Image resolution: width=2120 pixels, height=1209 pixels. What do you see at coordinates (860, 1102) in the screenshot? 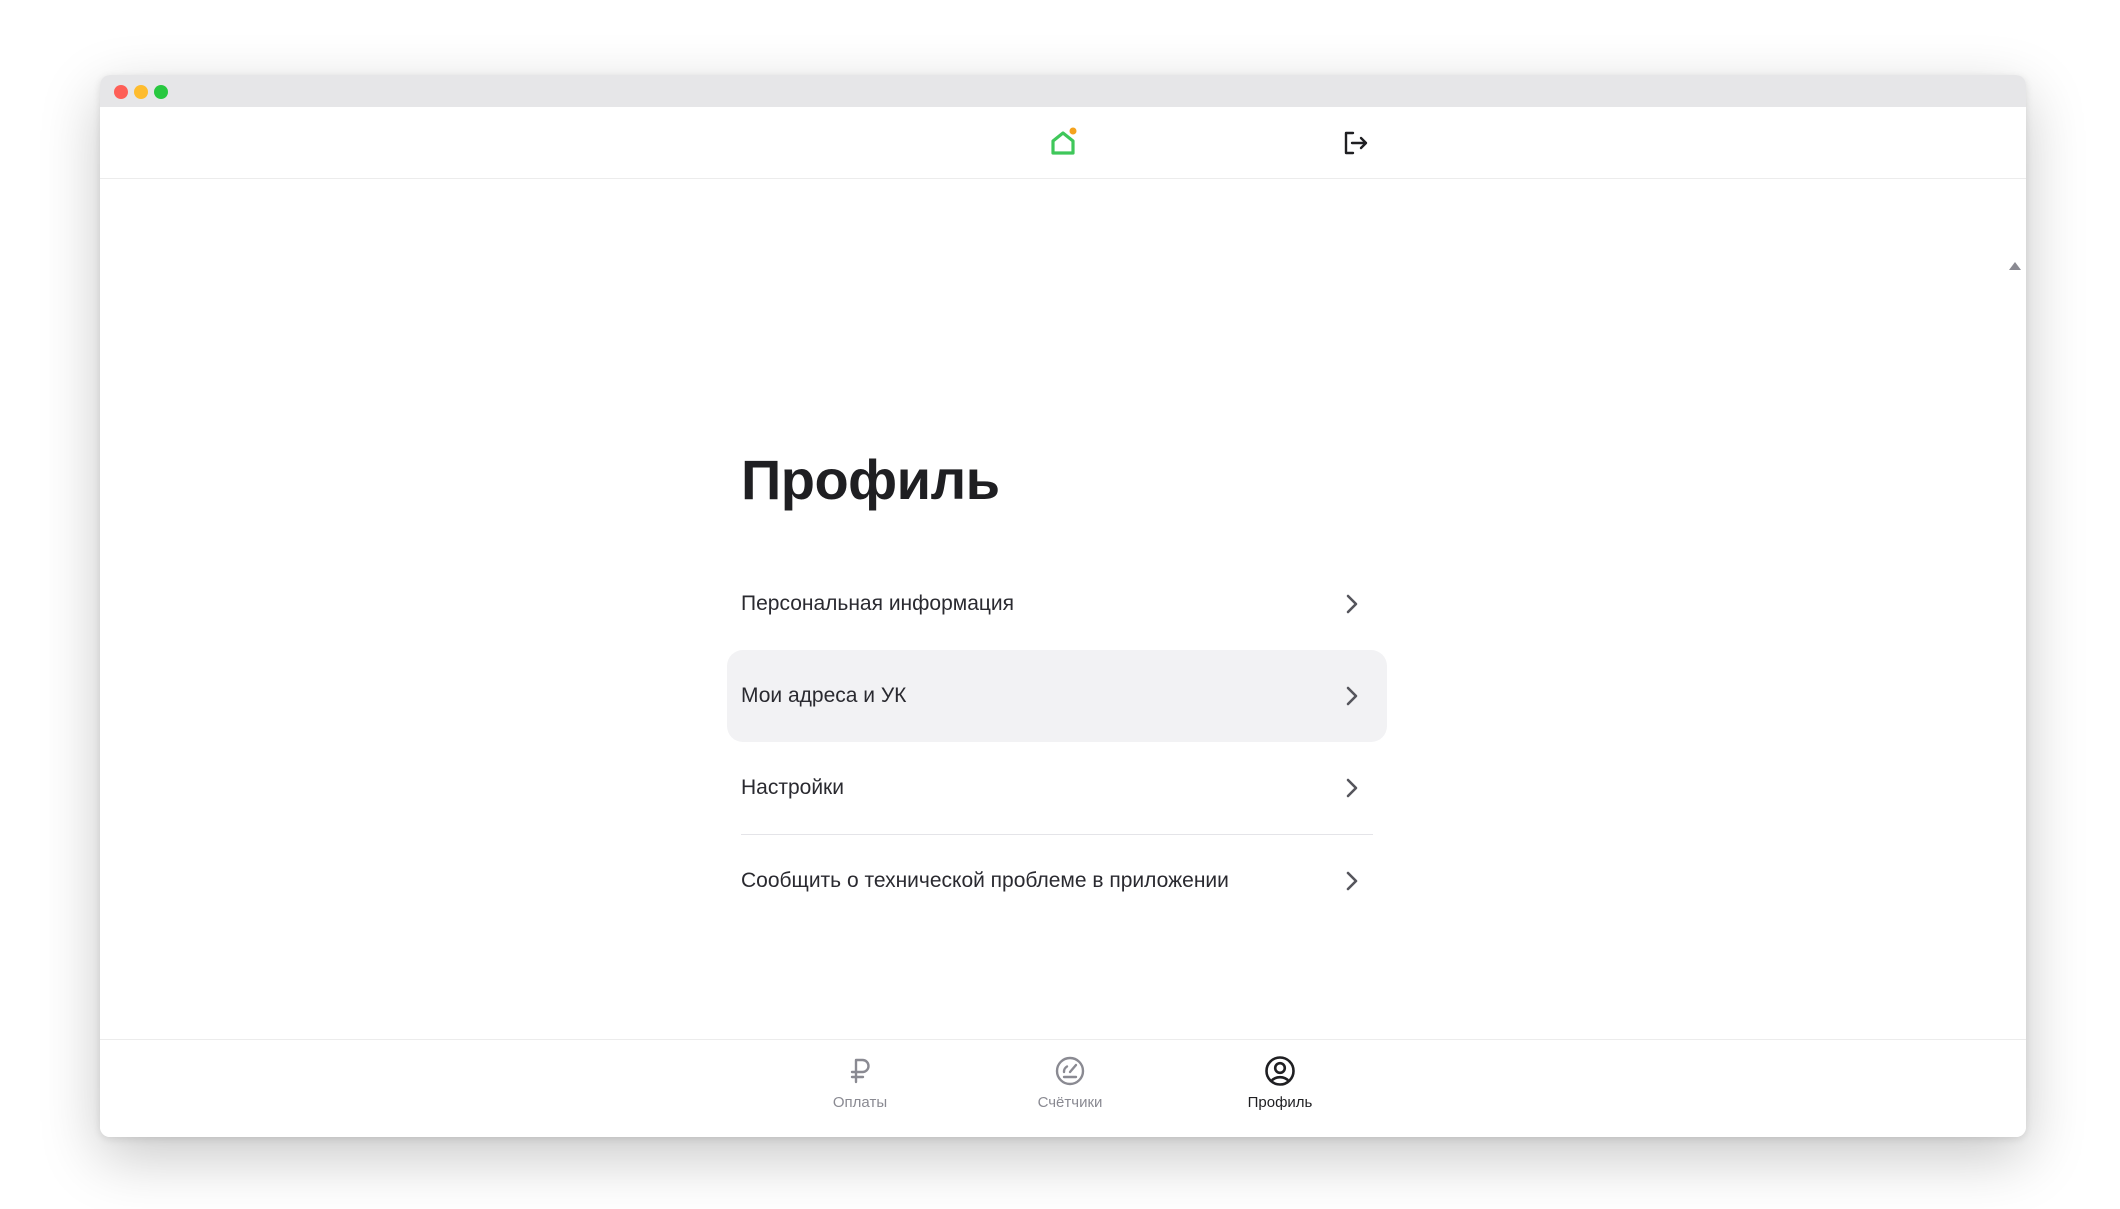
I see `tab-label: Оплаты` at bounding box center [860, 1102].